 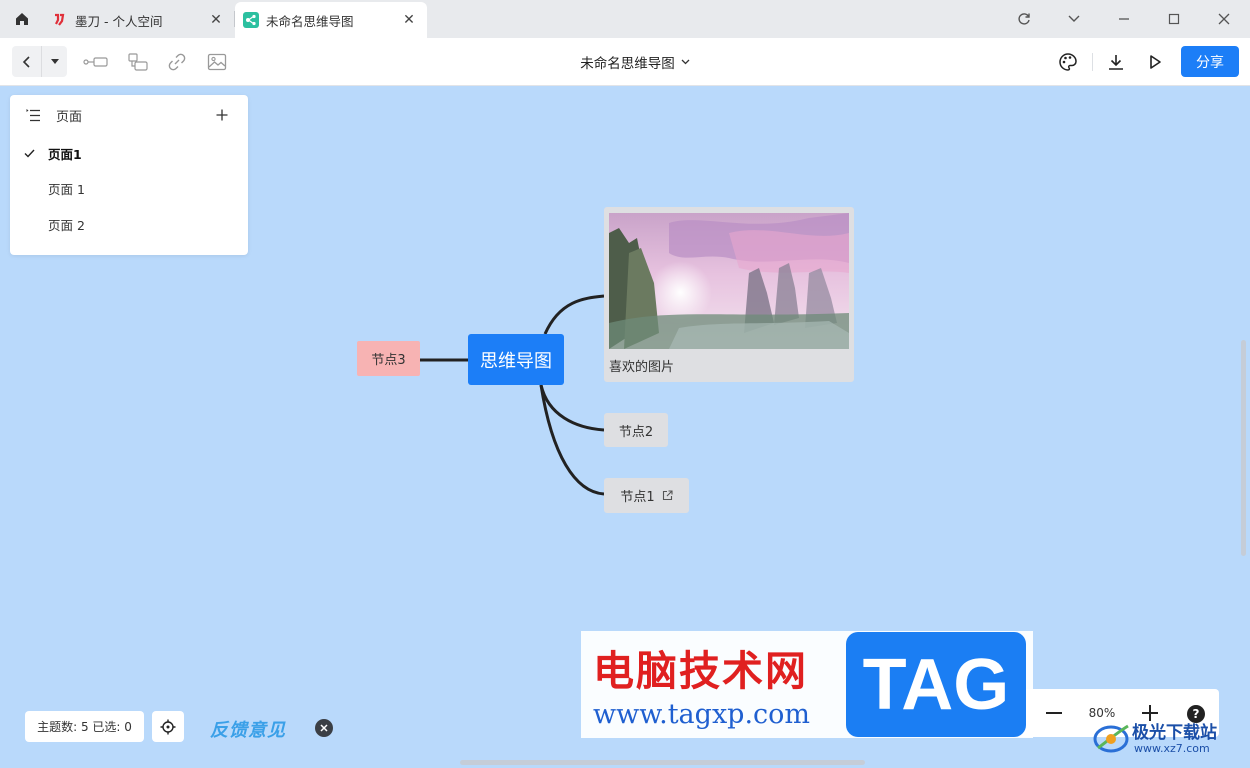 I want to click on watermark-site-url: www.tagxp.com, so click(x=702, y=714).